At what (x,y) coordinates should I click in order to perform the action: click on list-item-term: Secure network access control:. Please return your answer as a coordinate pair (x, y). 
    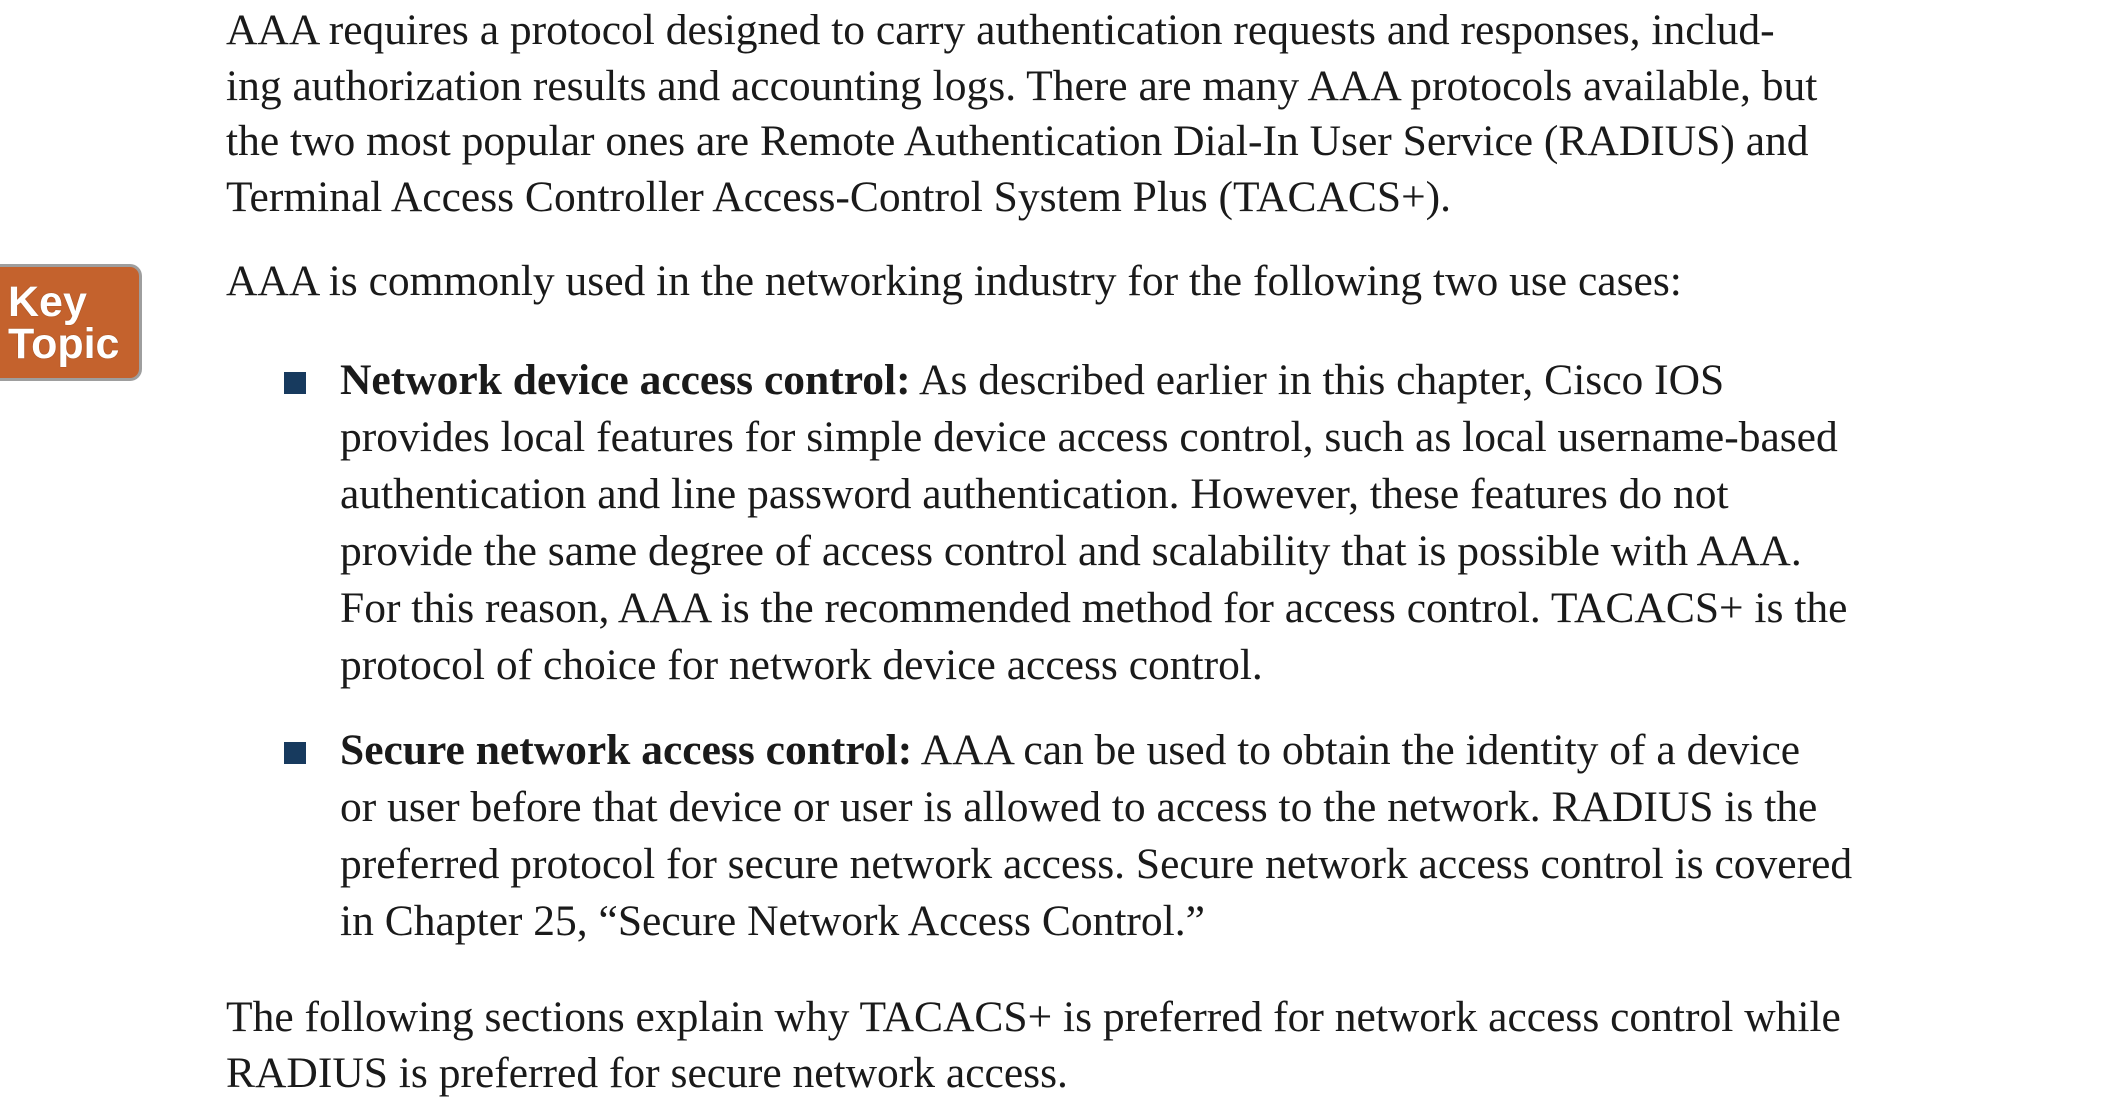
    Looking at the image, I should click on (626, 750).